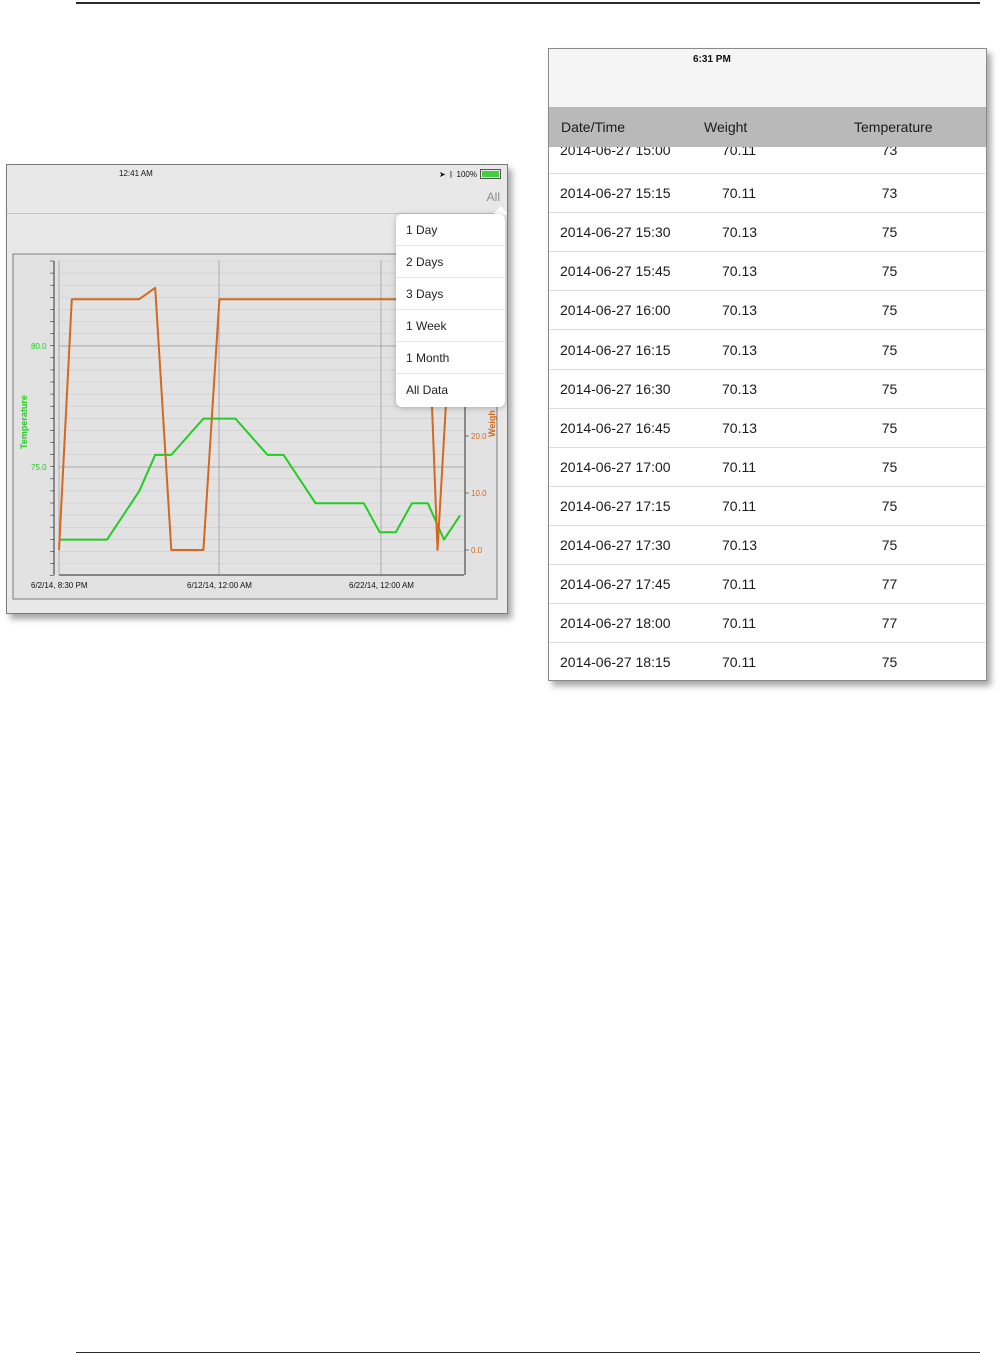 The width and height of the screenshot is (1002, 1353). I want to click on cell-datetime: 2014-06-27 18:00, so click(615, 623).